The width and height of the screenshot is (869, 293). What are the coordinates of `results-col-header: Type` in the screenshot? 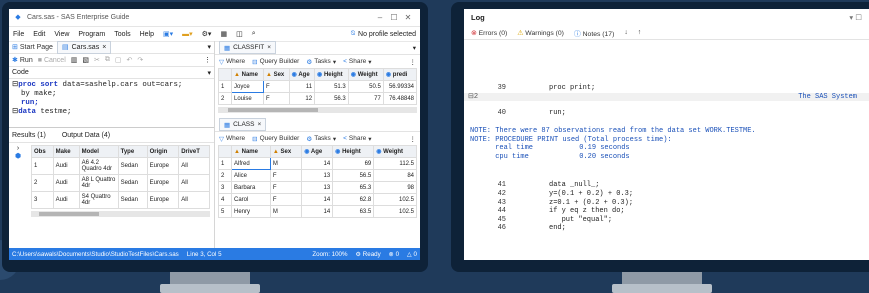 It's located at (132, 151).